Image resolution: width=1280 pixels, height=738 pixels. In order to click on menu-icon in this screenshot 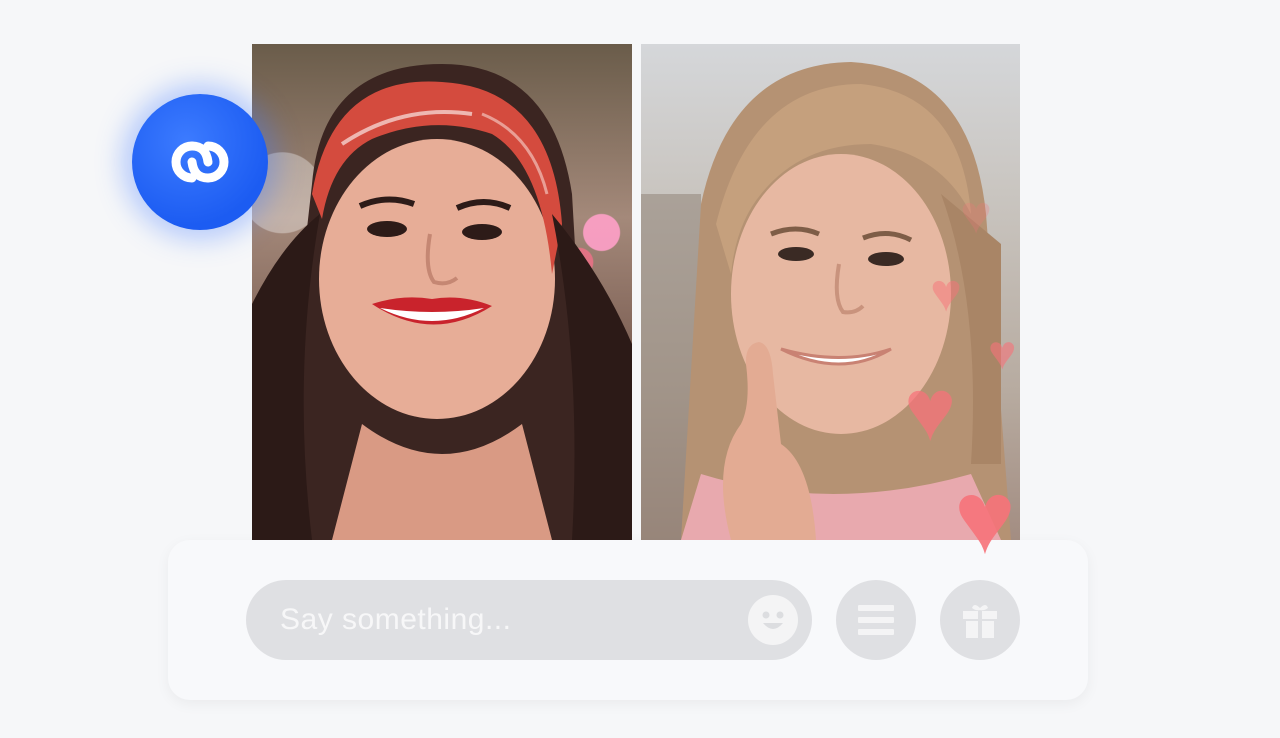, I will do `click(876, 620)`.